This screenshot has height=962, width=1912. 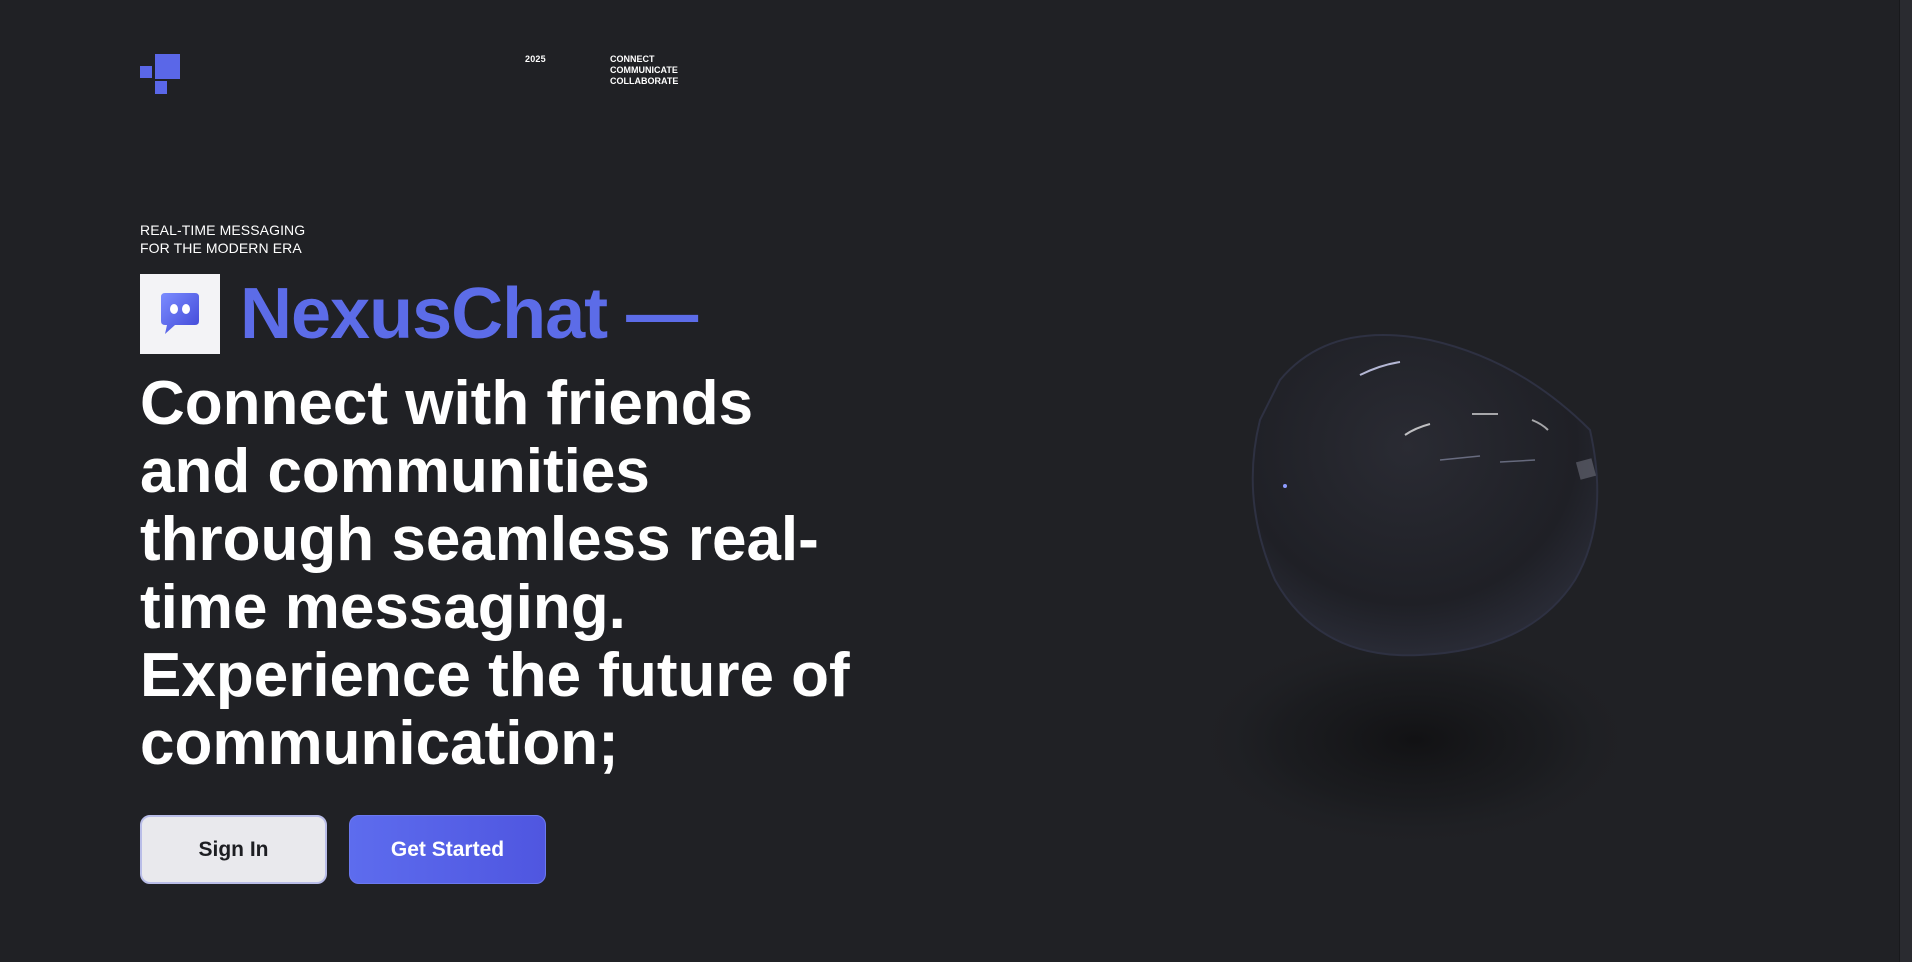 I want to click on eyebrow-line: REAL-TIME MESSAGING, so click(x=223, y=230).